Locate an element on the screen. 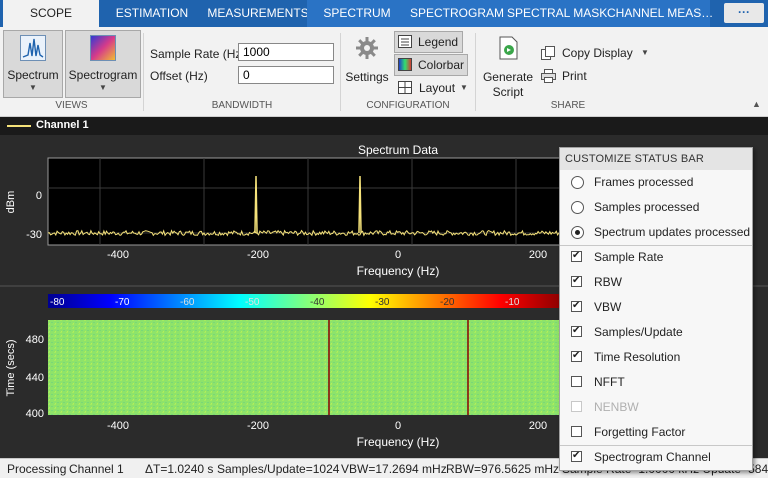 This screenshot has width=768, height=478. spectrogram-xtick: -200 is located at coordinates (258, 426).